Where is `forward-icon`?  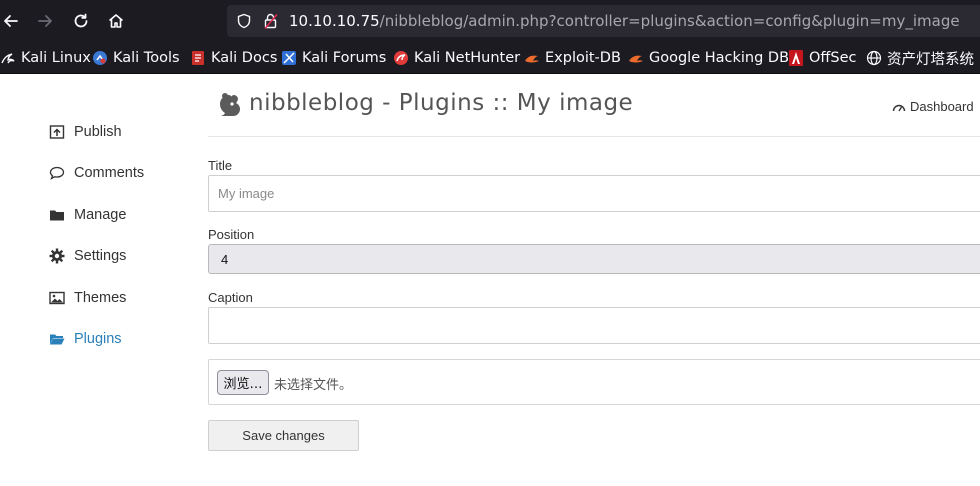 forward-icon is located at coordinates (45, 21).